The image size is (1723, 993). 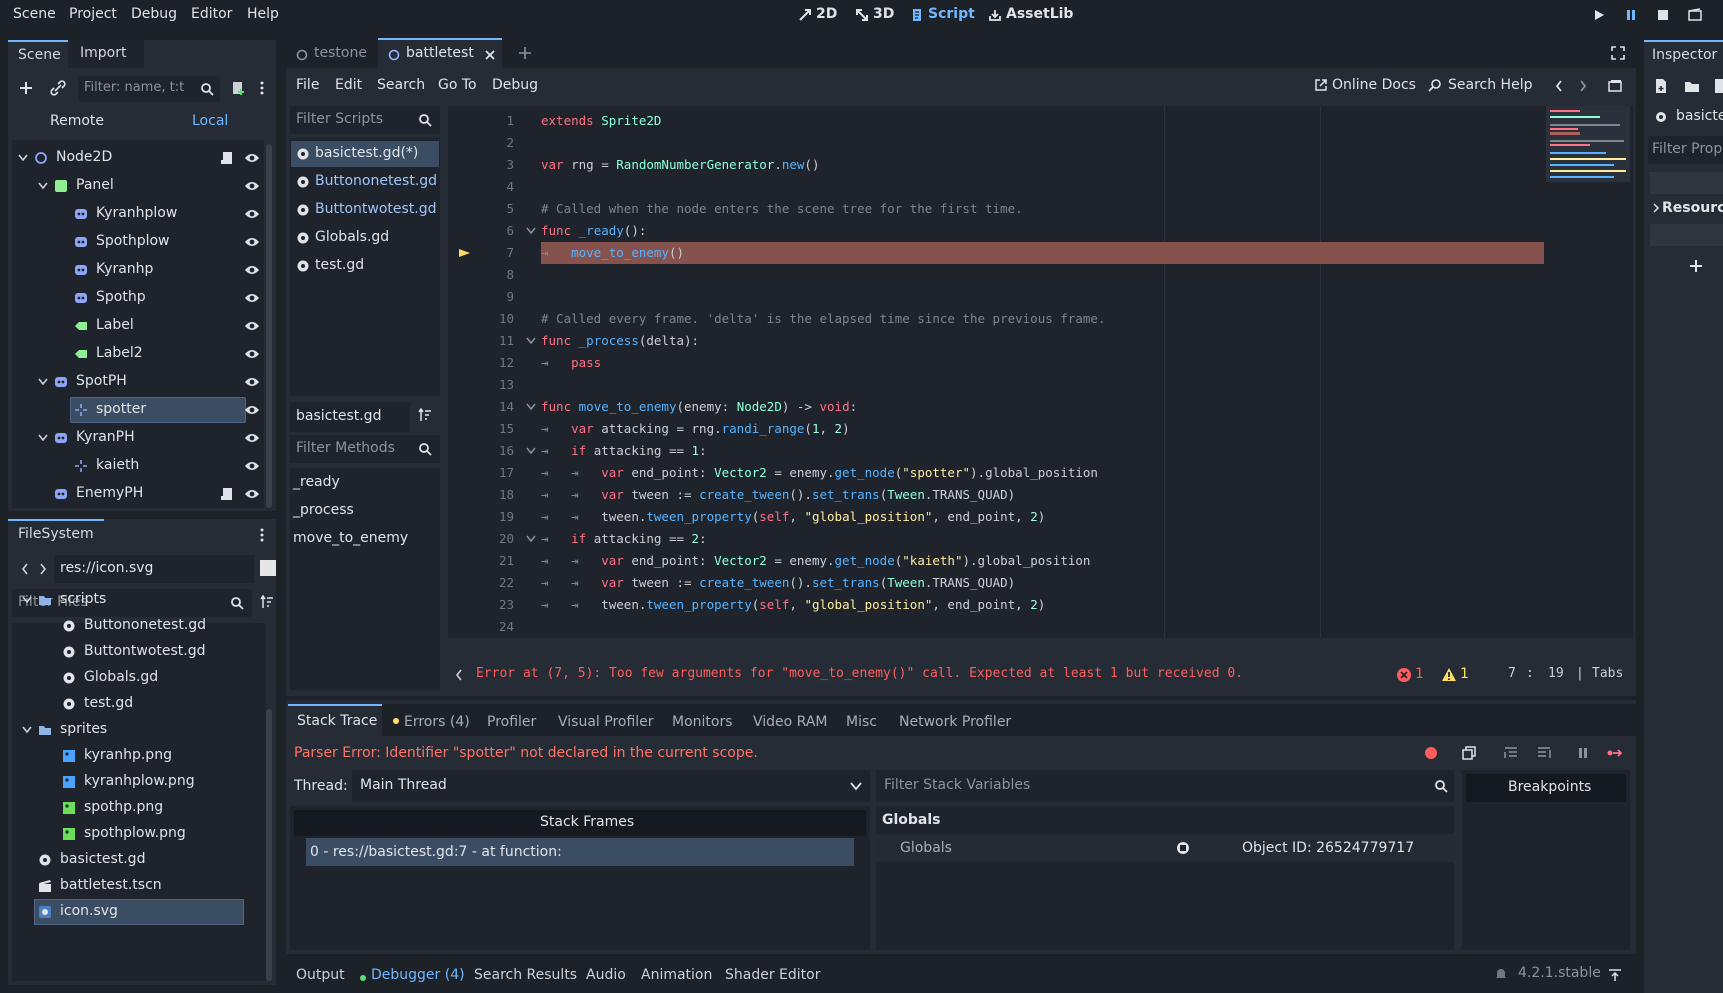 I want to click on local-button: Local, so click(x=210, y=121).